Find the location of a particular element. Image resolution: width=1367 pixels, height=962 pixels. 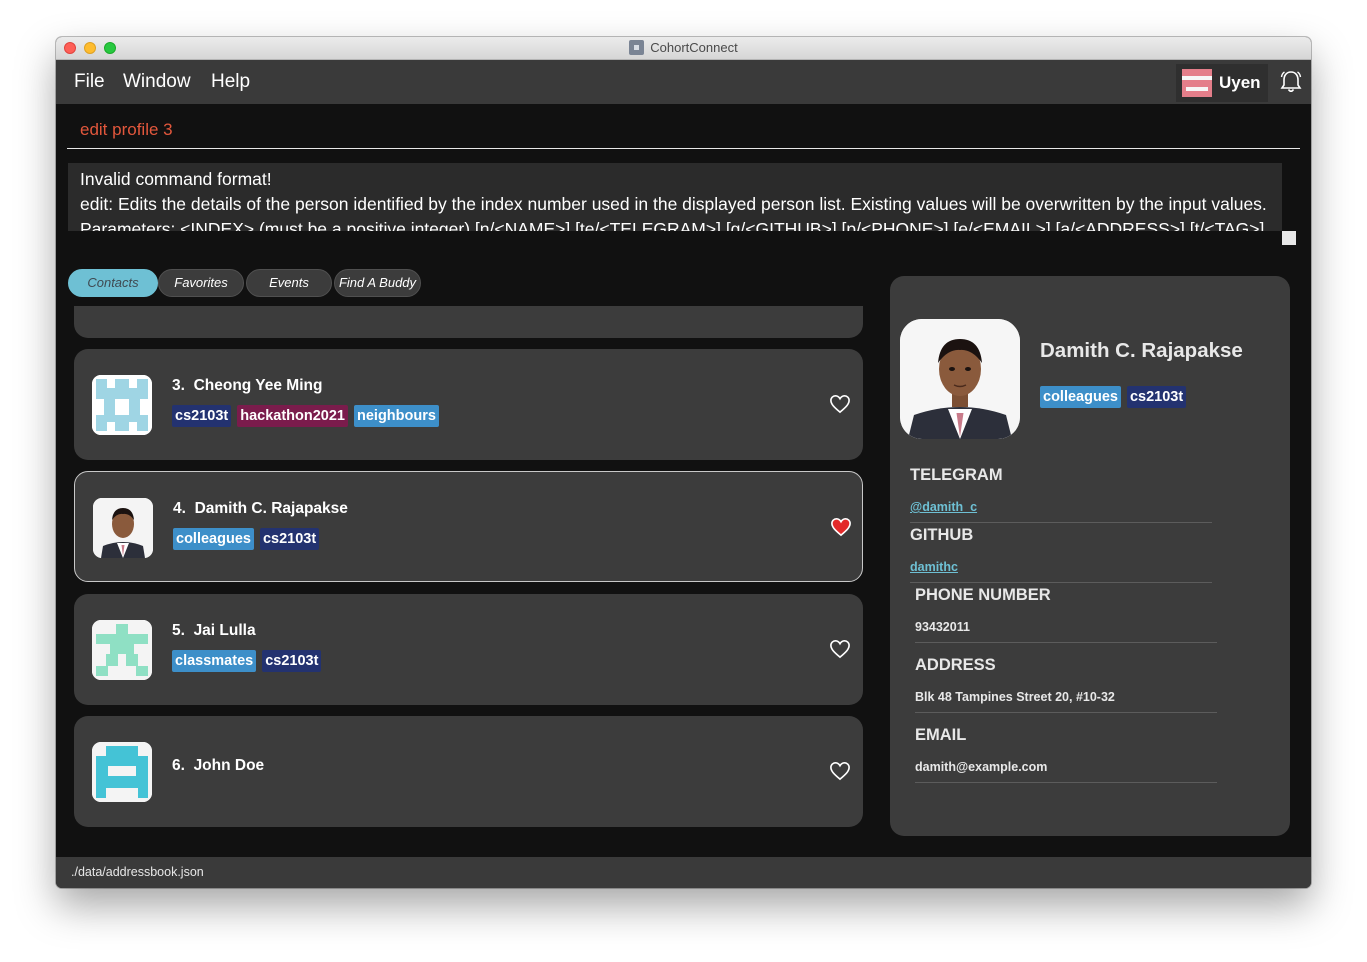

profile-photo is located at coordinates (960, 379).